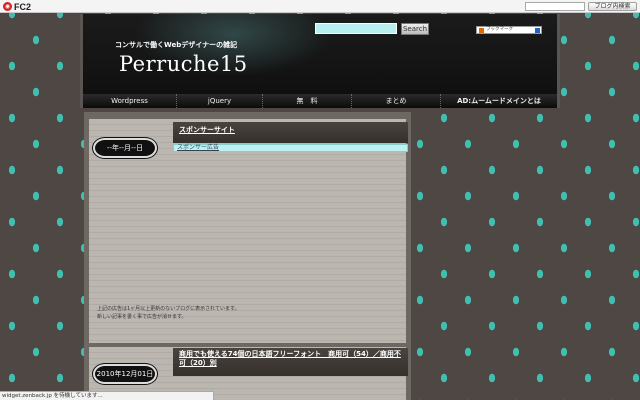 The image size is (640, 400). Describe the element at coordinates (499, 101) in the screenshot. I see `nav-item-ad-muumuu: AD:ムームードメインとは` at that location.